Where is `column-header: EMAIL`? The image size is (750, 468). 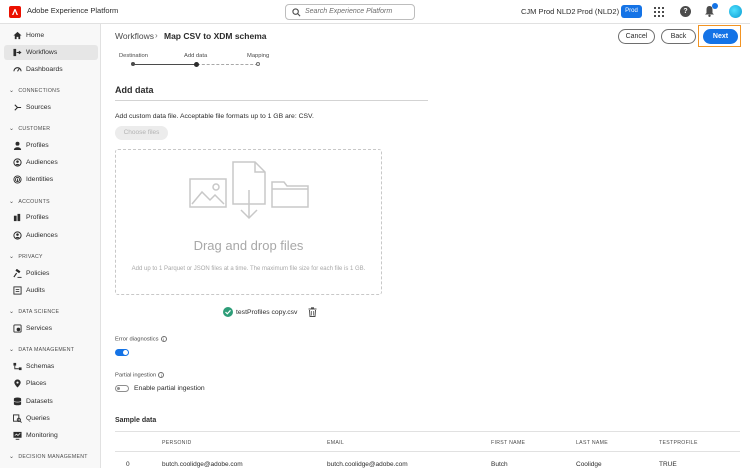 column-header: EMAIL is located at coordinates (335, 443).